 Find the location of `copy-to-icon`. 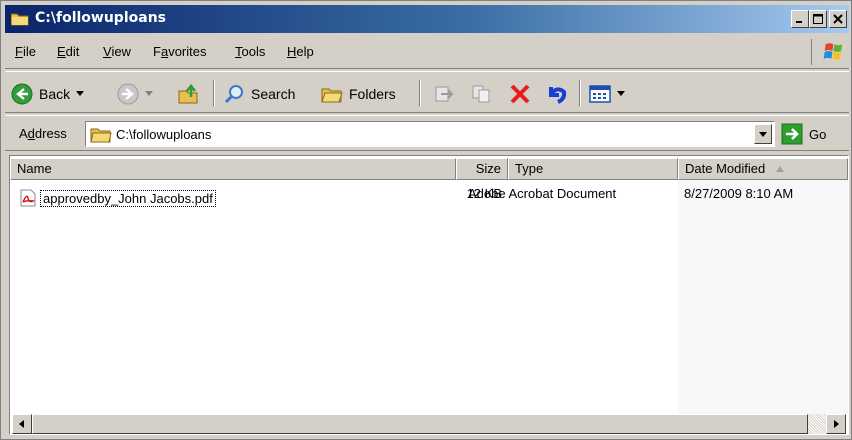

copy-to-icon is located at coordinates (481, 94).